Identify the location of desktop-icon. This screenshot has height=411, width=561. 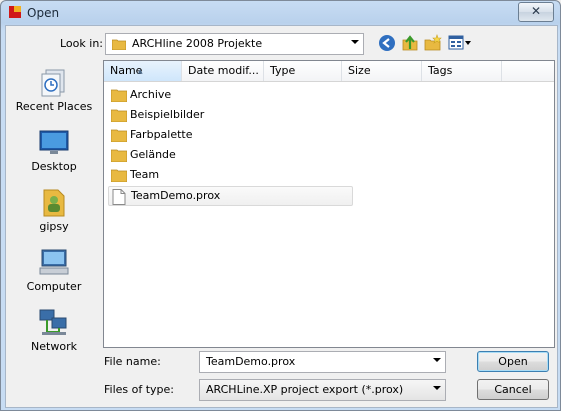
(54, 142).